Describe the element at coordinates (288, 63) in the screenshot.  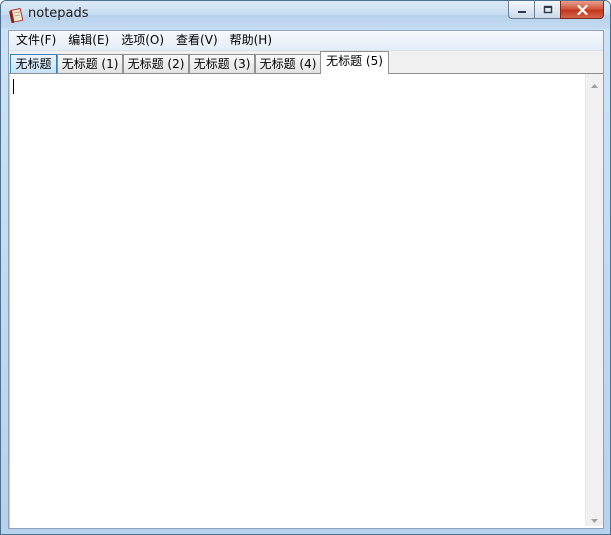
I see `tab-untitled-4: 无标题 (4)` at that location.